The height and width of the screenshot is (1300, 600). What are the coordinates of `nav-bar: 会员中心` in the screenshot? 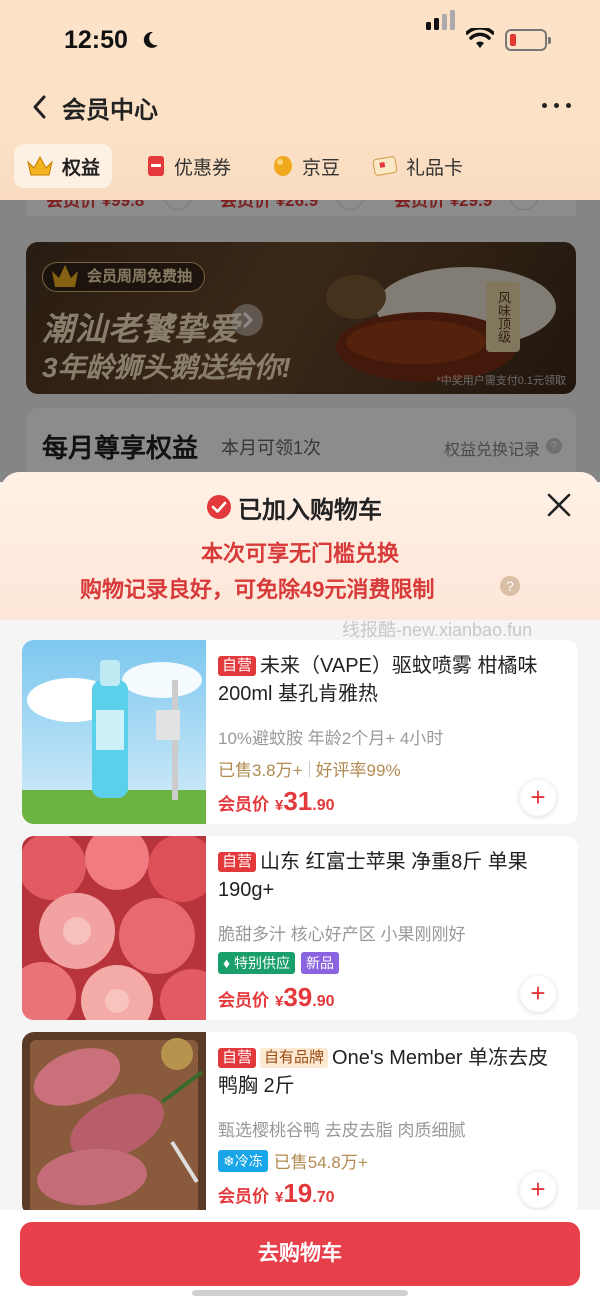 It's located at (300, 106).